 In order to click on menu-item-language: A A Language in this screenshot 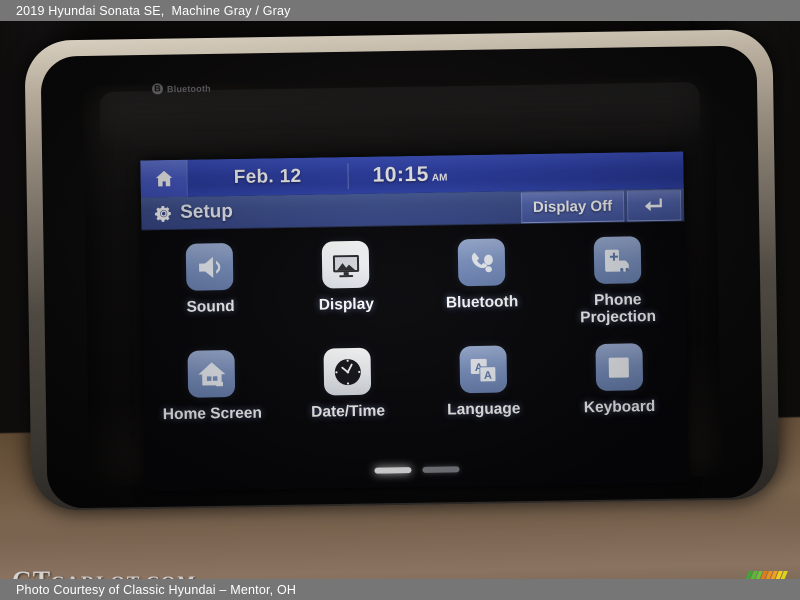, I will do `click(483, 382)`.